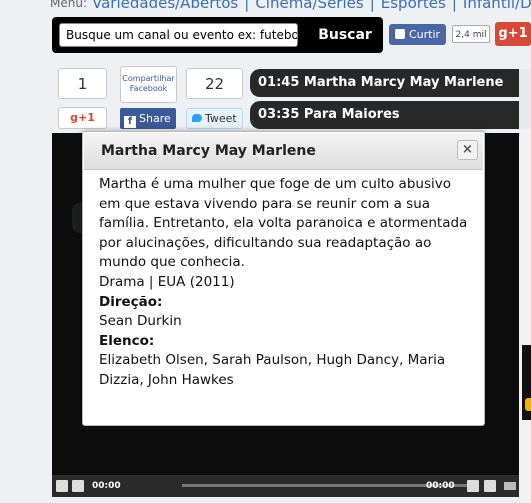 This screenshot has height=503, width=531. Describe the element at coordinates (513, 34) in the screenshot. I see `gplus-button-top: g+1` at that location.